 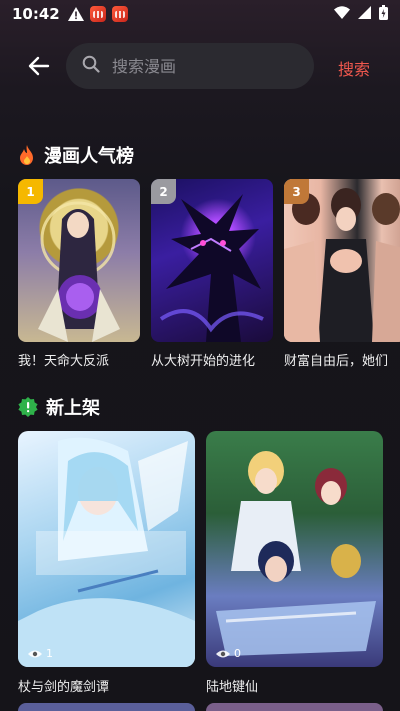 I want to click on comic-title: 我！天命大反派, so click(x=64, y=361).